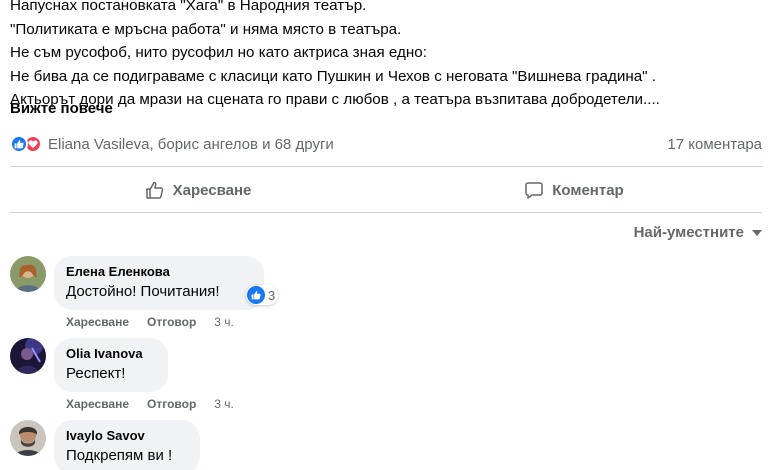  What do you see at coordinates (757, 232) in the screenshot?
I see `caret-down-icon` at bounding box center [757, 232].